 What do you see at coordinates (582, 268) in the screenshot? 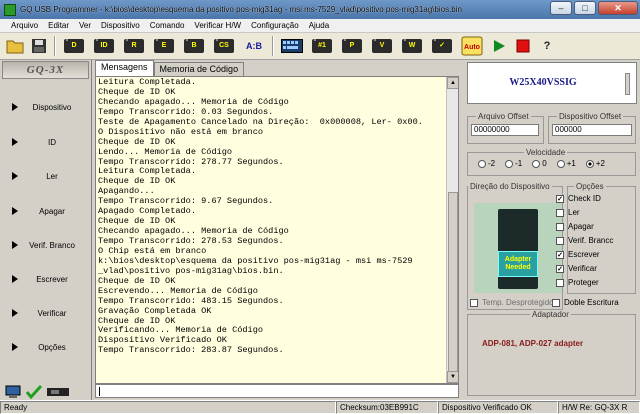
I see `option-label: Verificar` at bounding box center [582, 268].